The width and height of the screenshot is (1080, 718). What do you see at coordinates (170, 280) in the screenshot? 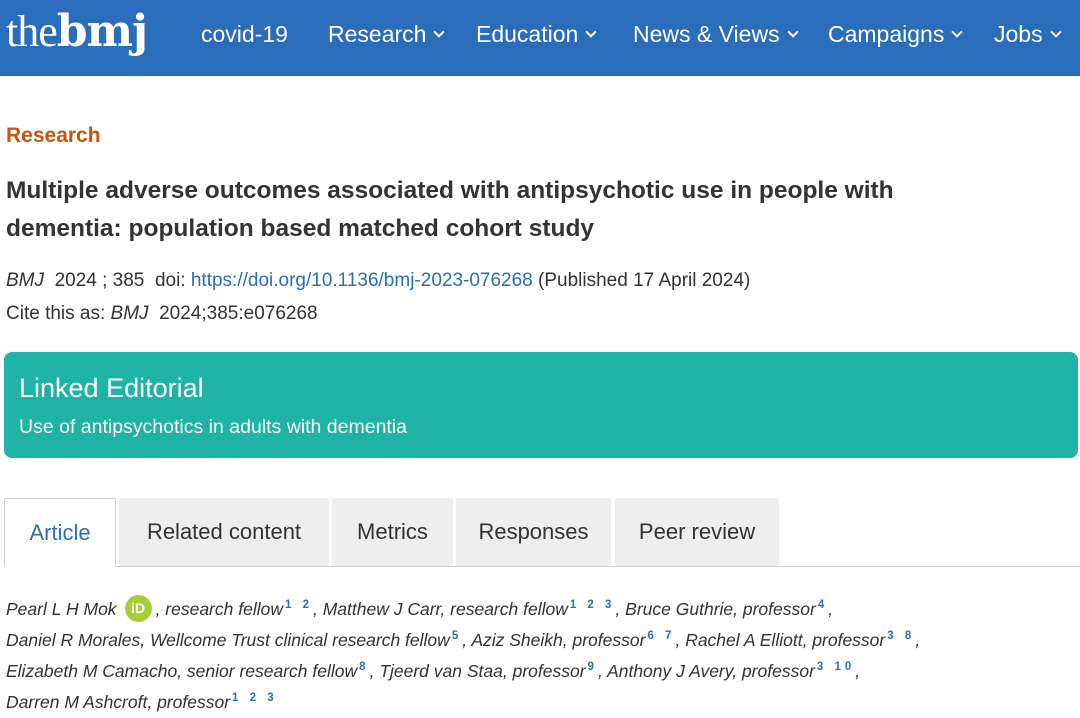
I see `doi-label: doi:` at bounding box center [170, 280].